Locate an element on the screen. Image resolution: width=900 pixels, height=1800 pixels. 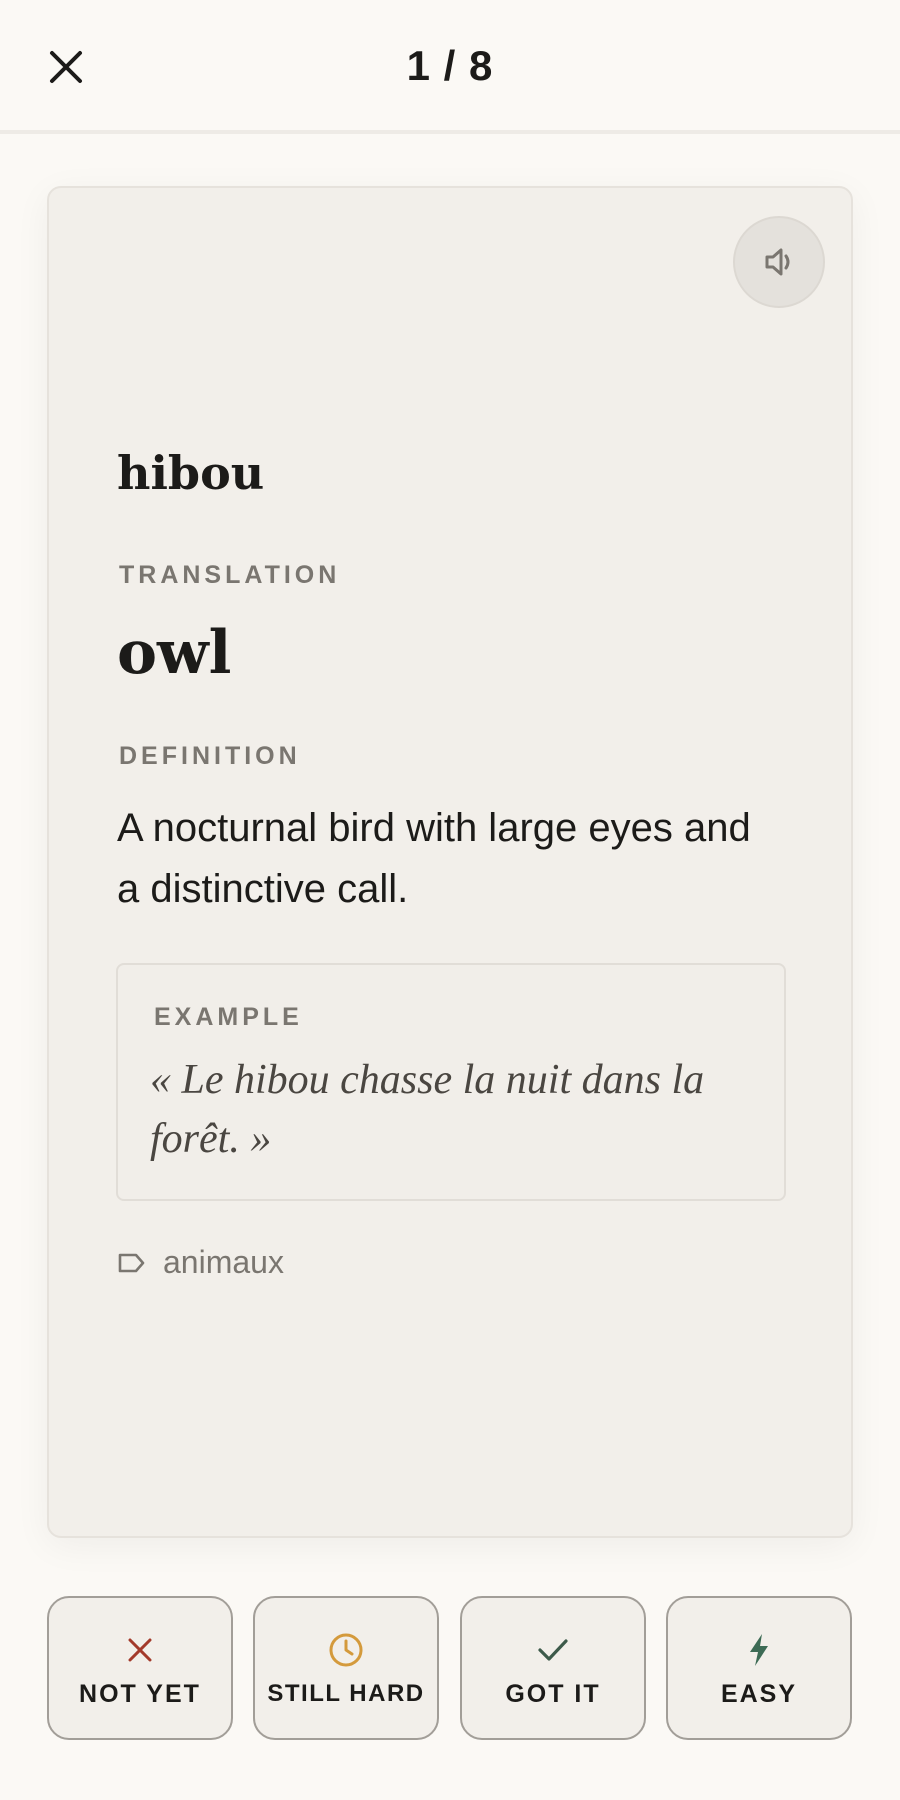
speaker-icon is located at coordinates (777, 262).